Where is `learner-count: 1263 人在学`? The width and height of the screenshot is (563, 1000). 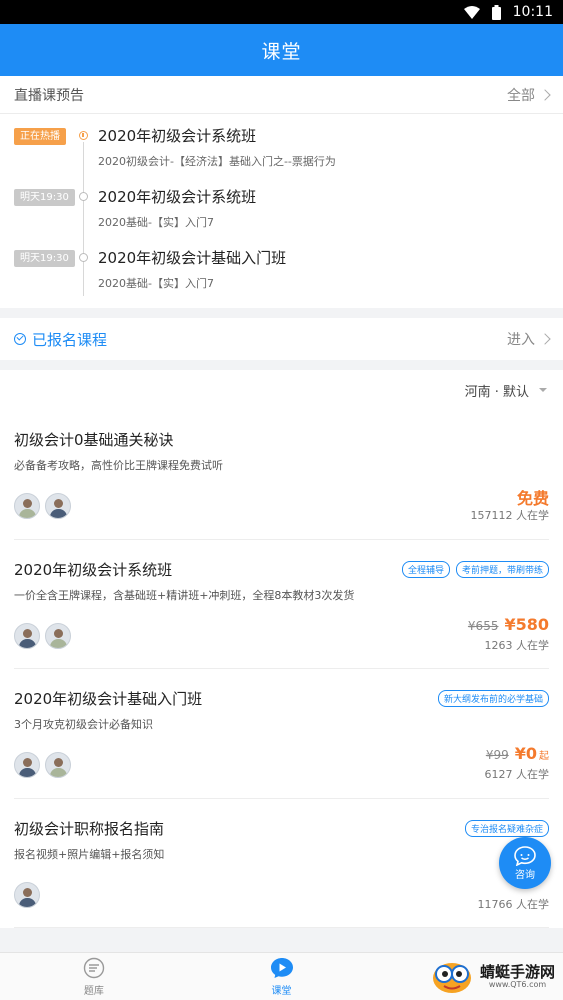 learner-count: 1263 人在学 is located at coordinates (517, 645).